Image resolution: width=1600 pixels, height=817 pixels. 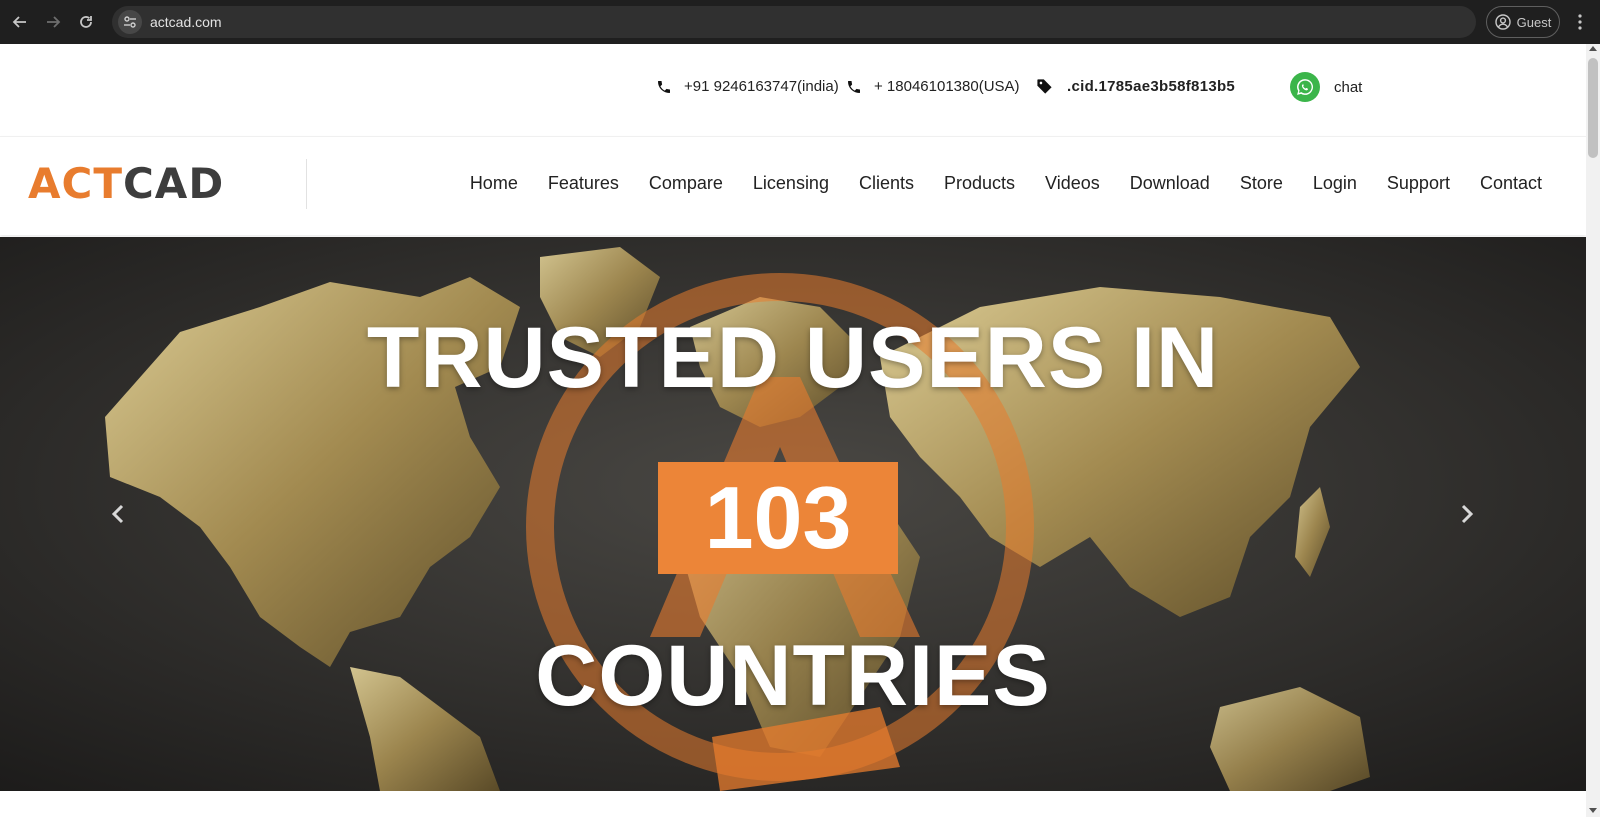 I want to click on phone-india: +91 9246163747(india), so click(x=747, y=86).